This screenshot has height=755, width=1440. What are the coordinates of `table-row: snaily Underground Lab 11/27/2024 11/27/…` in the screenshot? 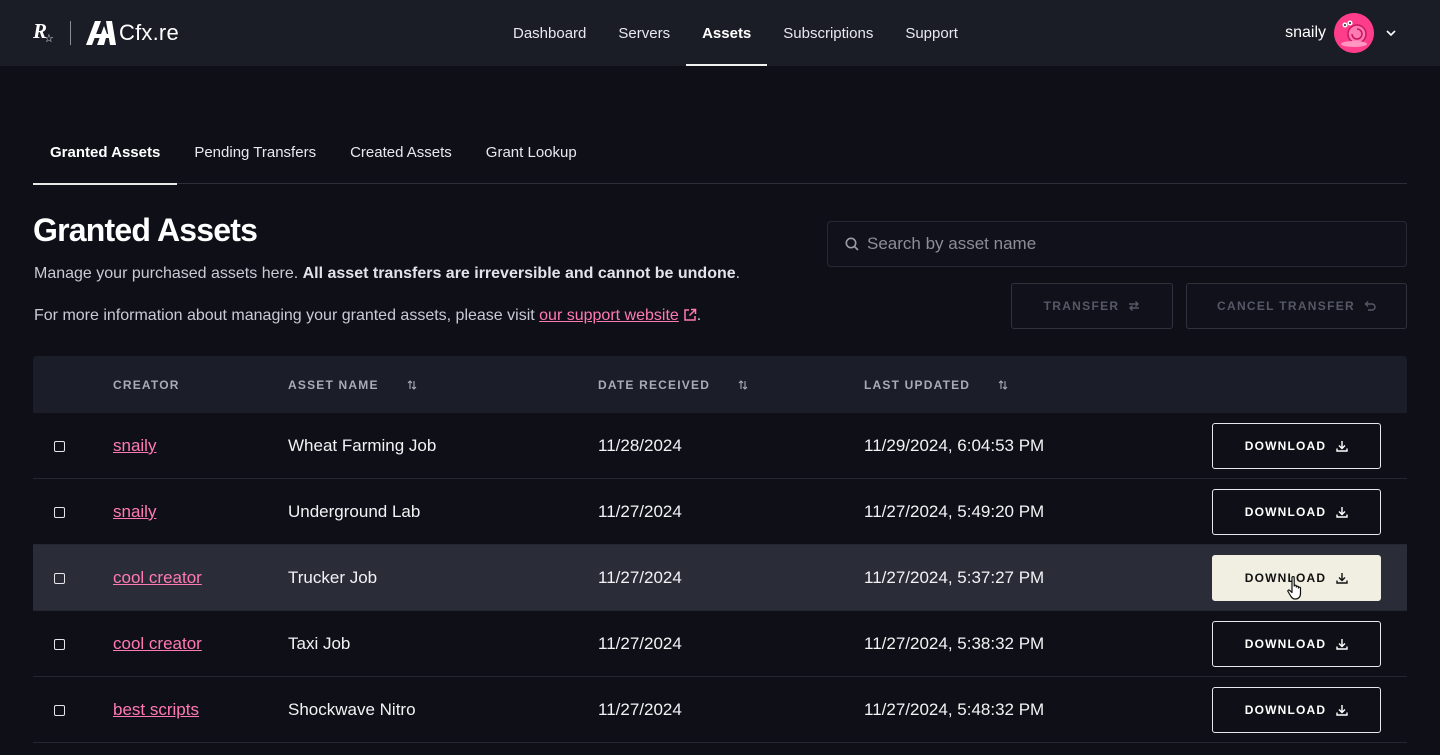 It's located at (720, 512).